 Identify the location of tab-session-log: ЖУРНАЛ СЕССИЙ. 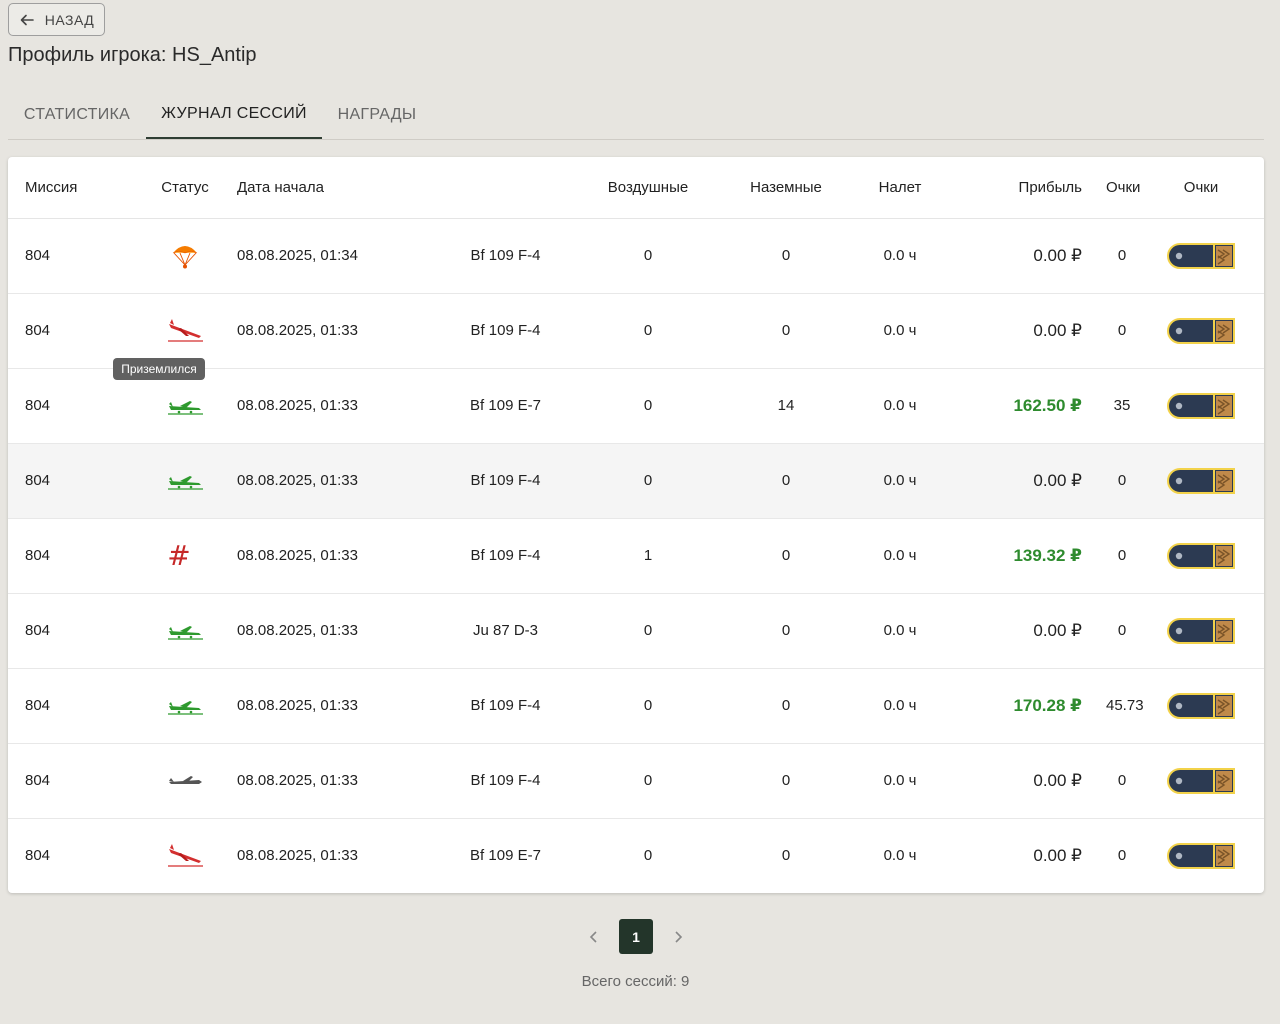
(234, 114).